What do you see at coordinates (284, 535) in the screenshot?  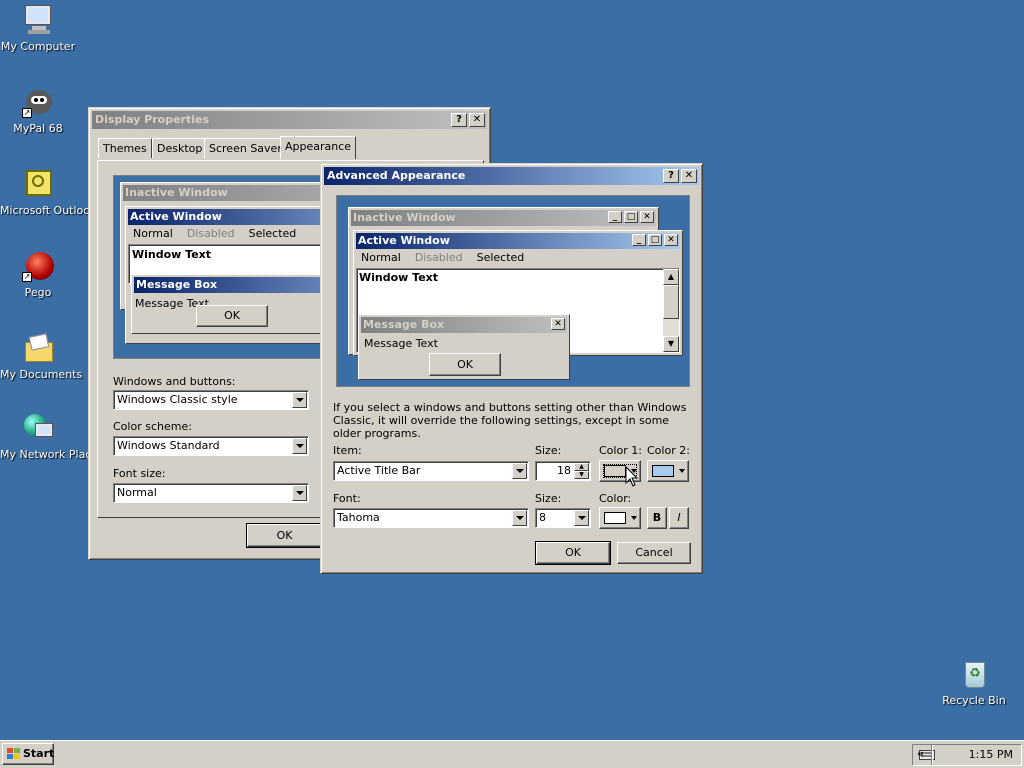 I see `display-ok-button: OK` at bounding box center [284, 535].